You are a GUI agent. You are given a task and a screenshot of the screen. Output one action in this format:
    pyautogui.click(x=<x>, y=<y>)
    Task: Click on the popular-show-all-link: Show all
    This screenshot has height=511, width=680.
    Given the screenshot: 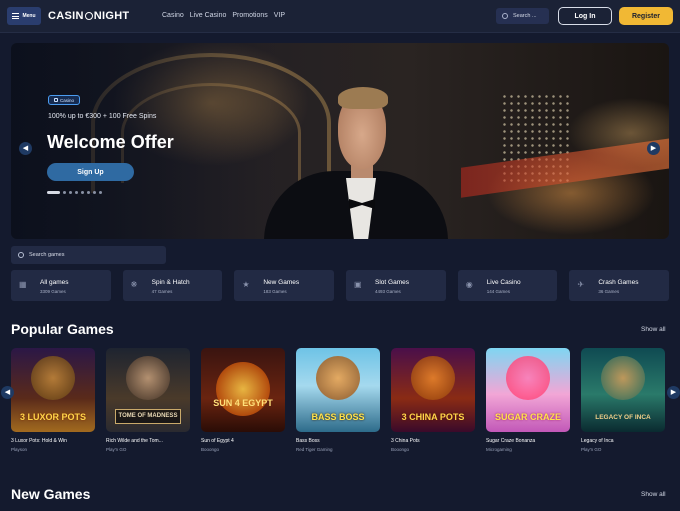 What is the action you would take?
    pyautogui.click(x=653, y=329)
    